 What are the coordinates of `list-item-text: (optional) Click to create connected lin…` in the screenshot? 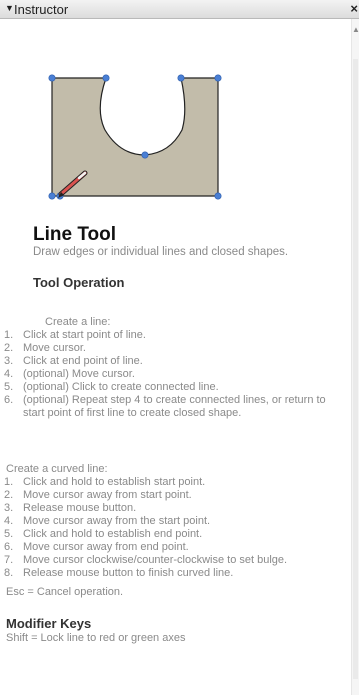 It's located at (121, 387).